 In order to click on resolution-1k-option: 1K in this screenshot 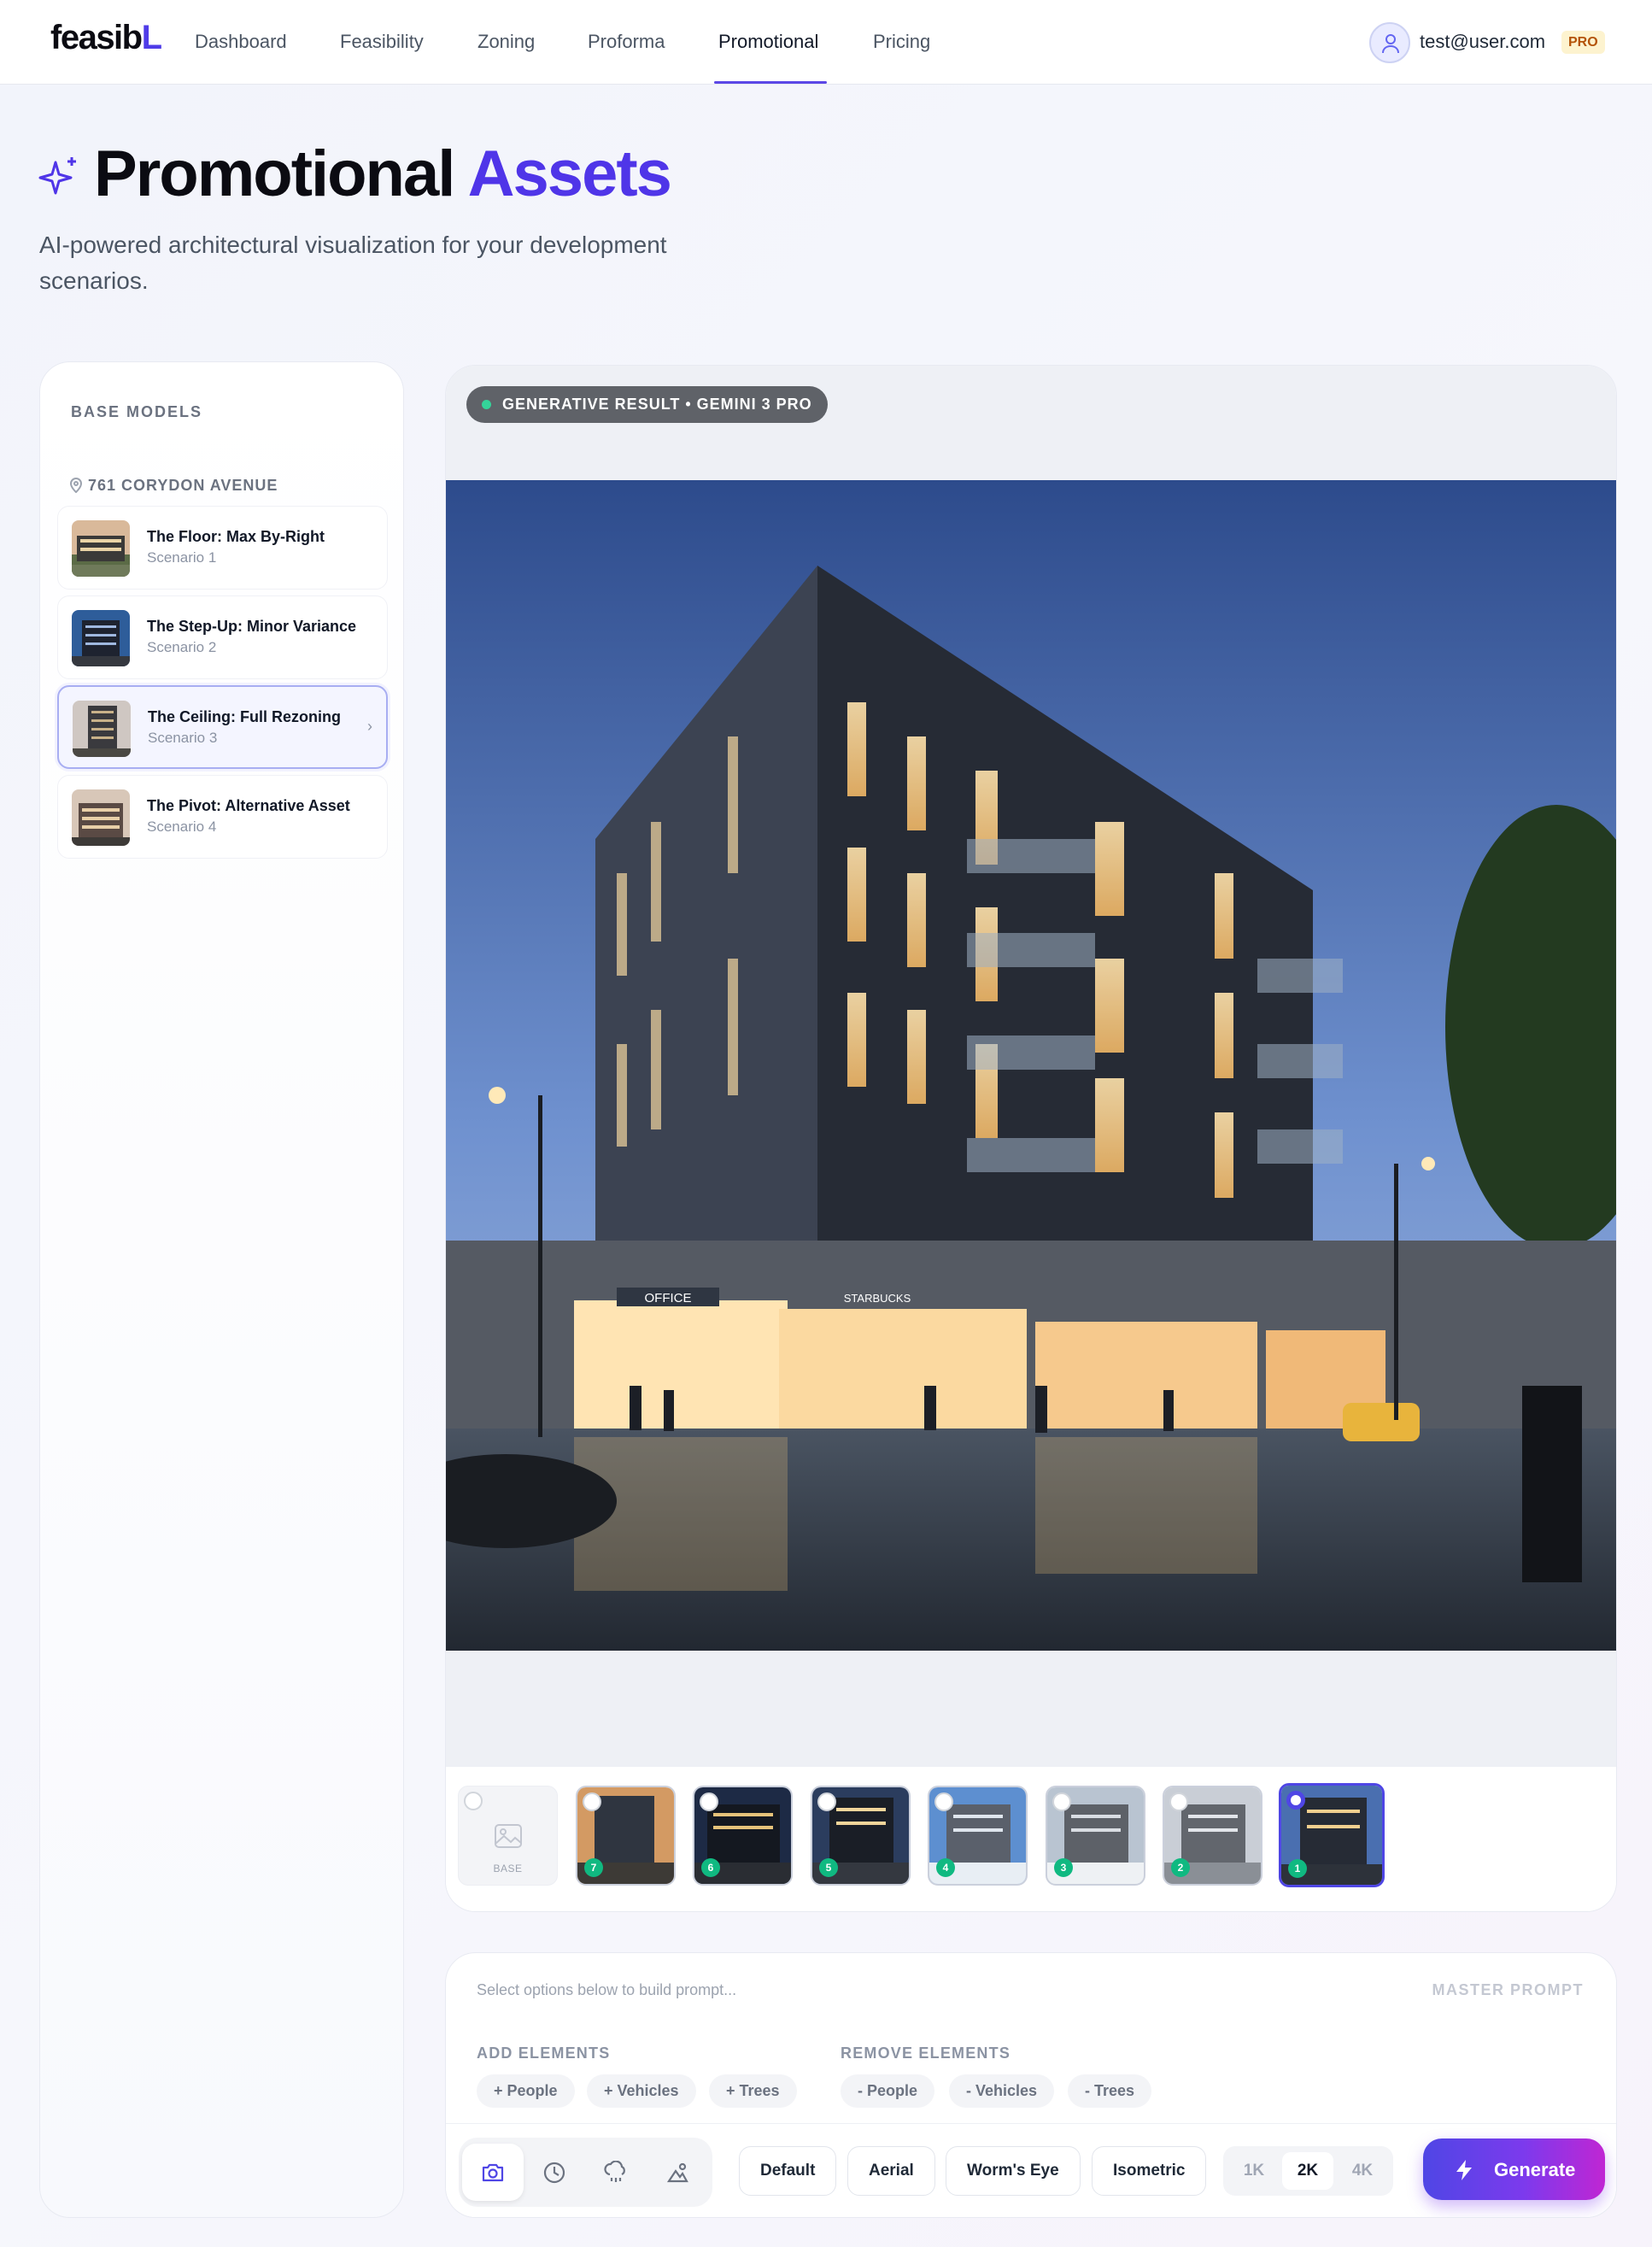, I will do `click(1254, 2171)`.